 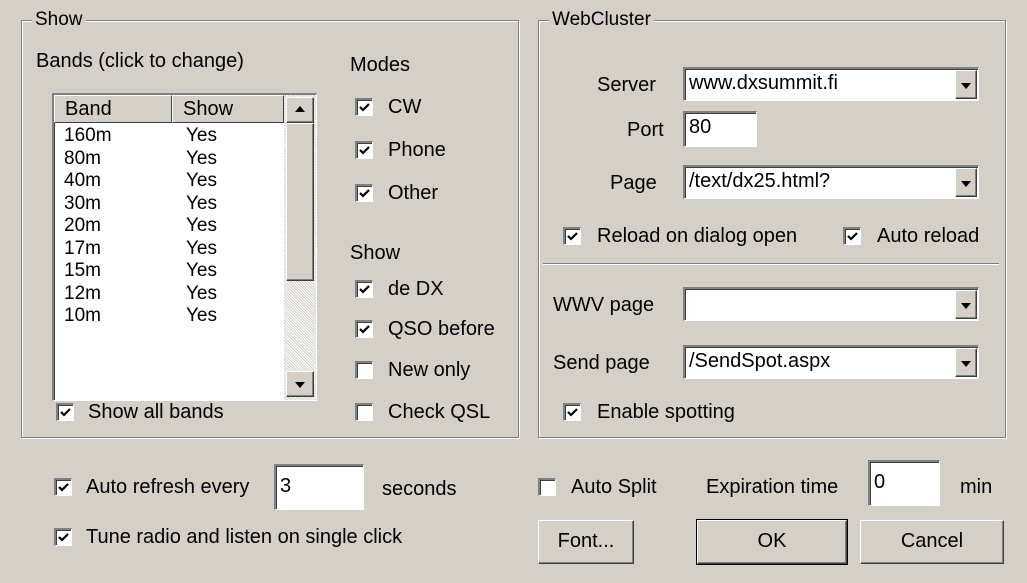 What do you see at coordinates (170, 226) in the screenshot?
I see `list-item: 20m Yes` at bounding box center [170, 226].